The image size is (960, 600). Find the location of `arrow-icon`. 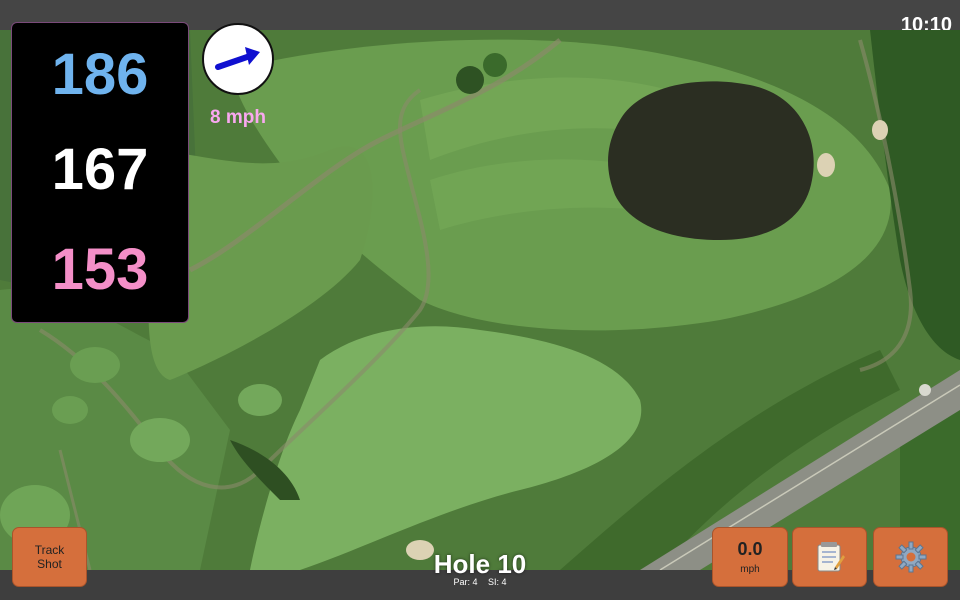

arrow-icon is located at coordinates (237, 58).